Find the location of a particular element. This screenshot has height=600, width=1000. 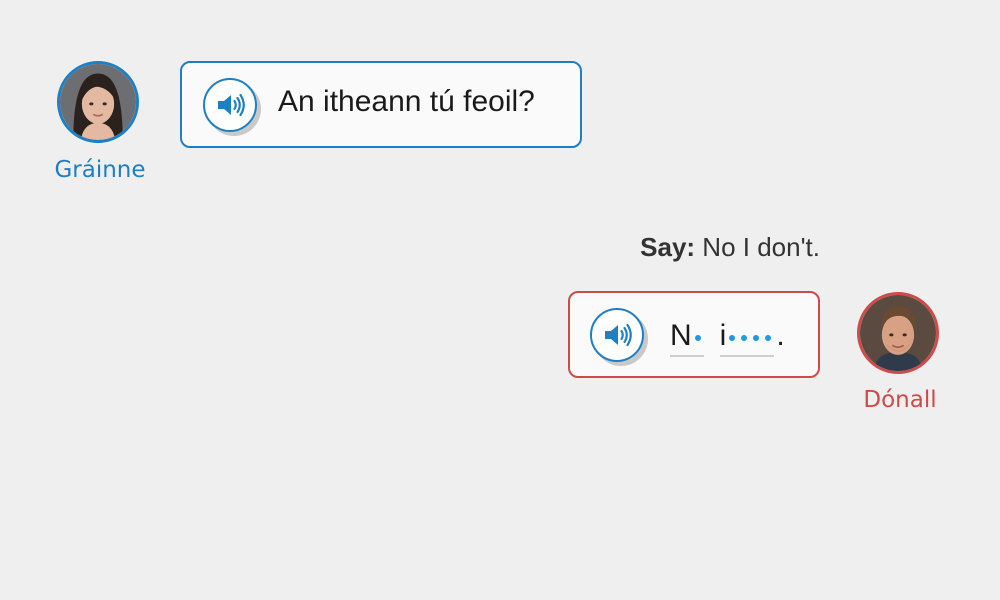

answer-fill-in: N i . is located at coordinates (727, 337).